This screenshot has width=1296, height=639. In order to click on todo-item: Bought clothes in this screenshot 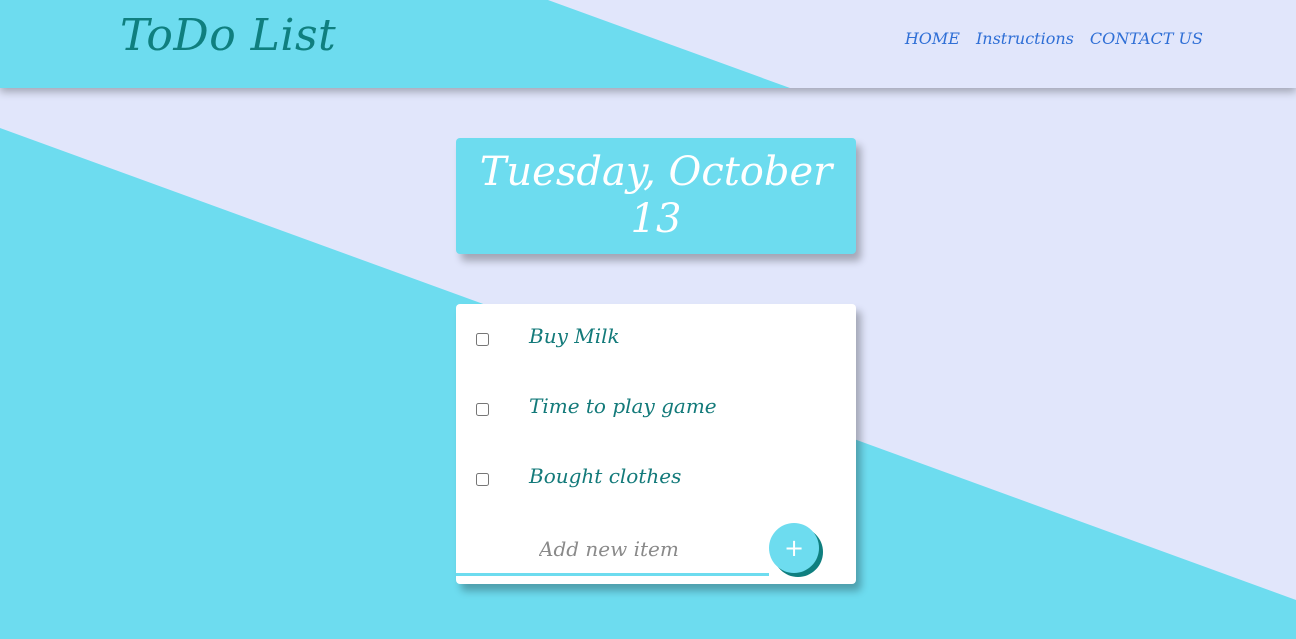, I will do `click(656, 479)`.